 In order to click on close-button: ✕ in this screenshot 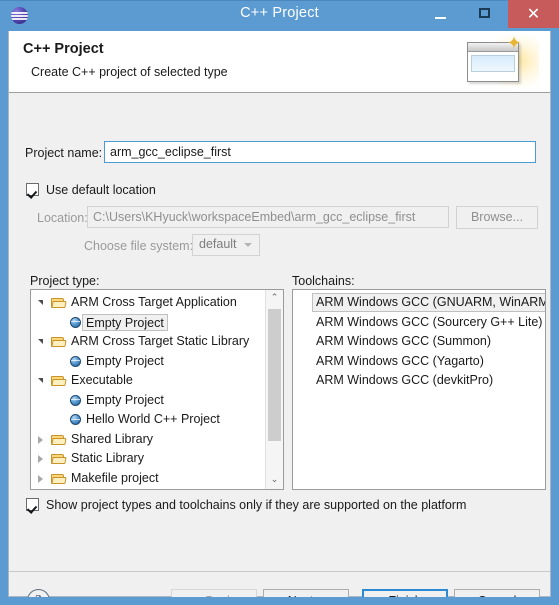, I will do `click(533, 14)`.